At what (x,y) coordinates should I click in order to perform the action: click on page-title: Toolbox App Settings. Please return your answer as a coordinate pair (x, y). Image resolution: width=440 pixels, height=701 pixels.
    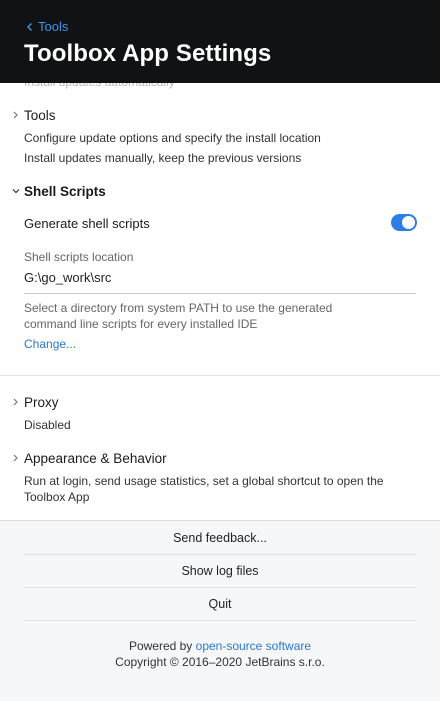
    Looking at the image, I should click on (148, 53).